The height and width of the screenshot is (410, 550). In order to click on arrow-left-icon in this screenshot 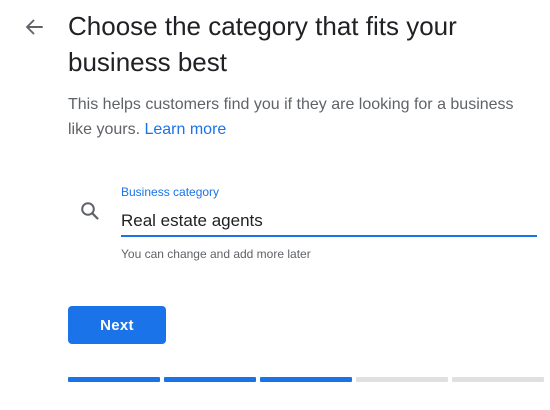, I will do `click(34, 27)`.